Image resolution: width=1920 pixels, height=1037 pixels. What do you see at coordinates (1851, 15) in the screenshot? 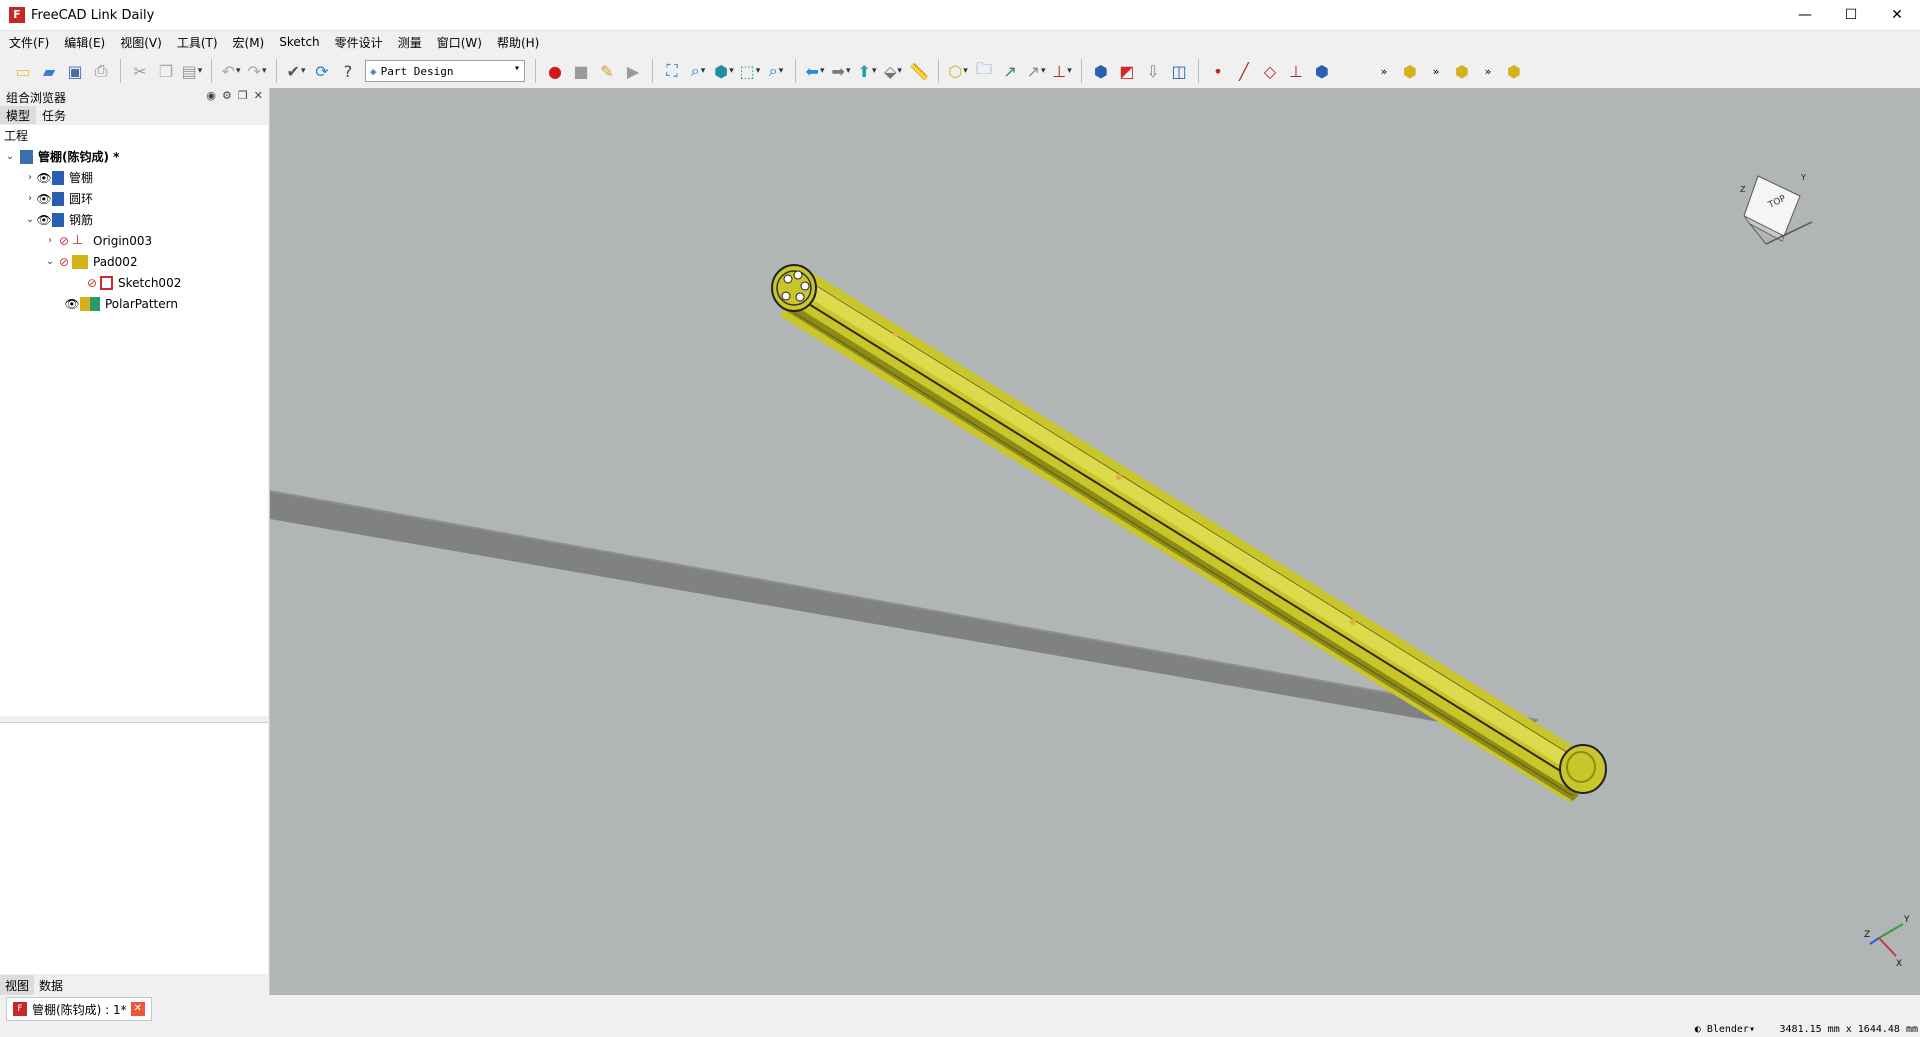
I see `maximize-button: ☐` at bounding box center [1851, 15].